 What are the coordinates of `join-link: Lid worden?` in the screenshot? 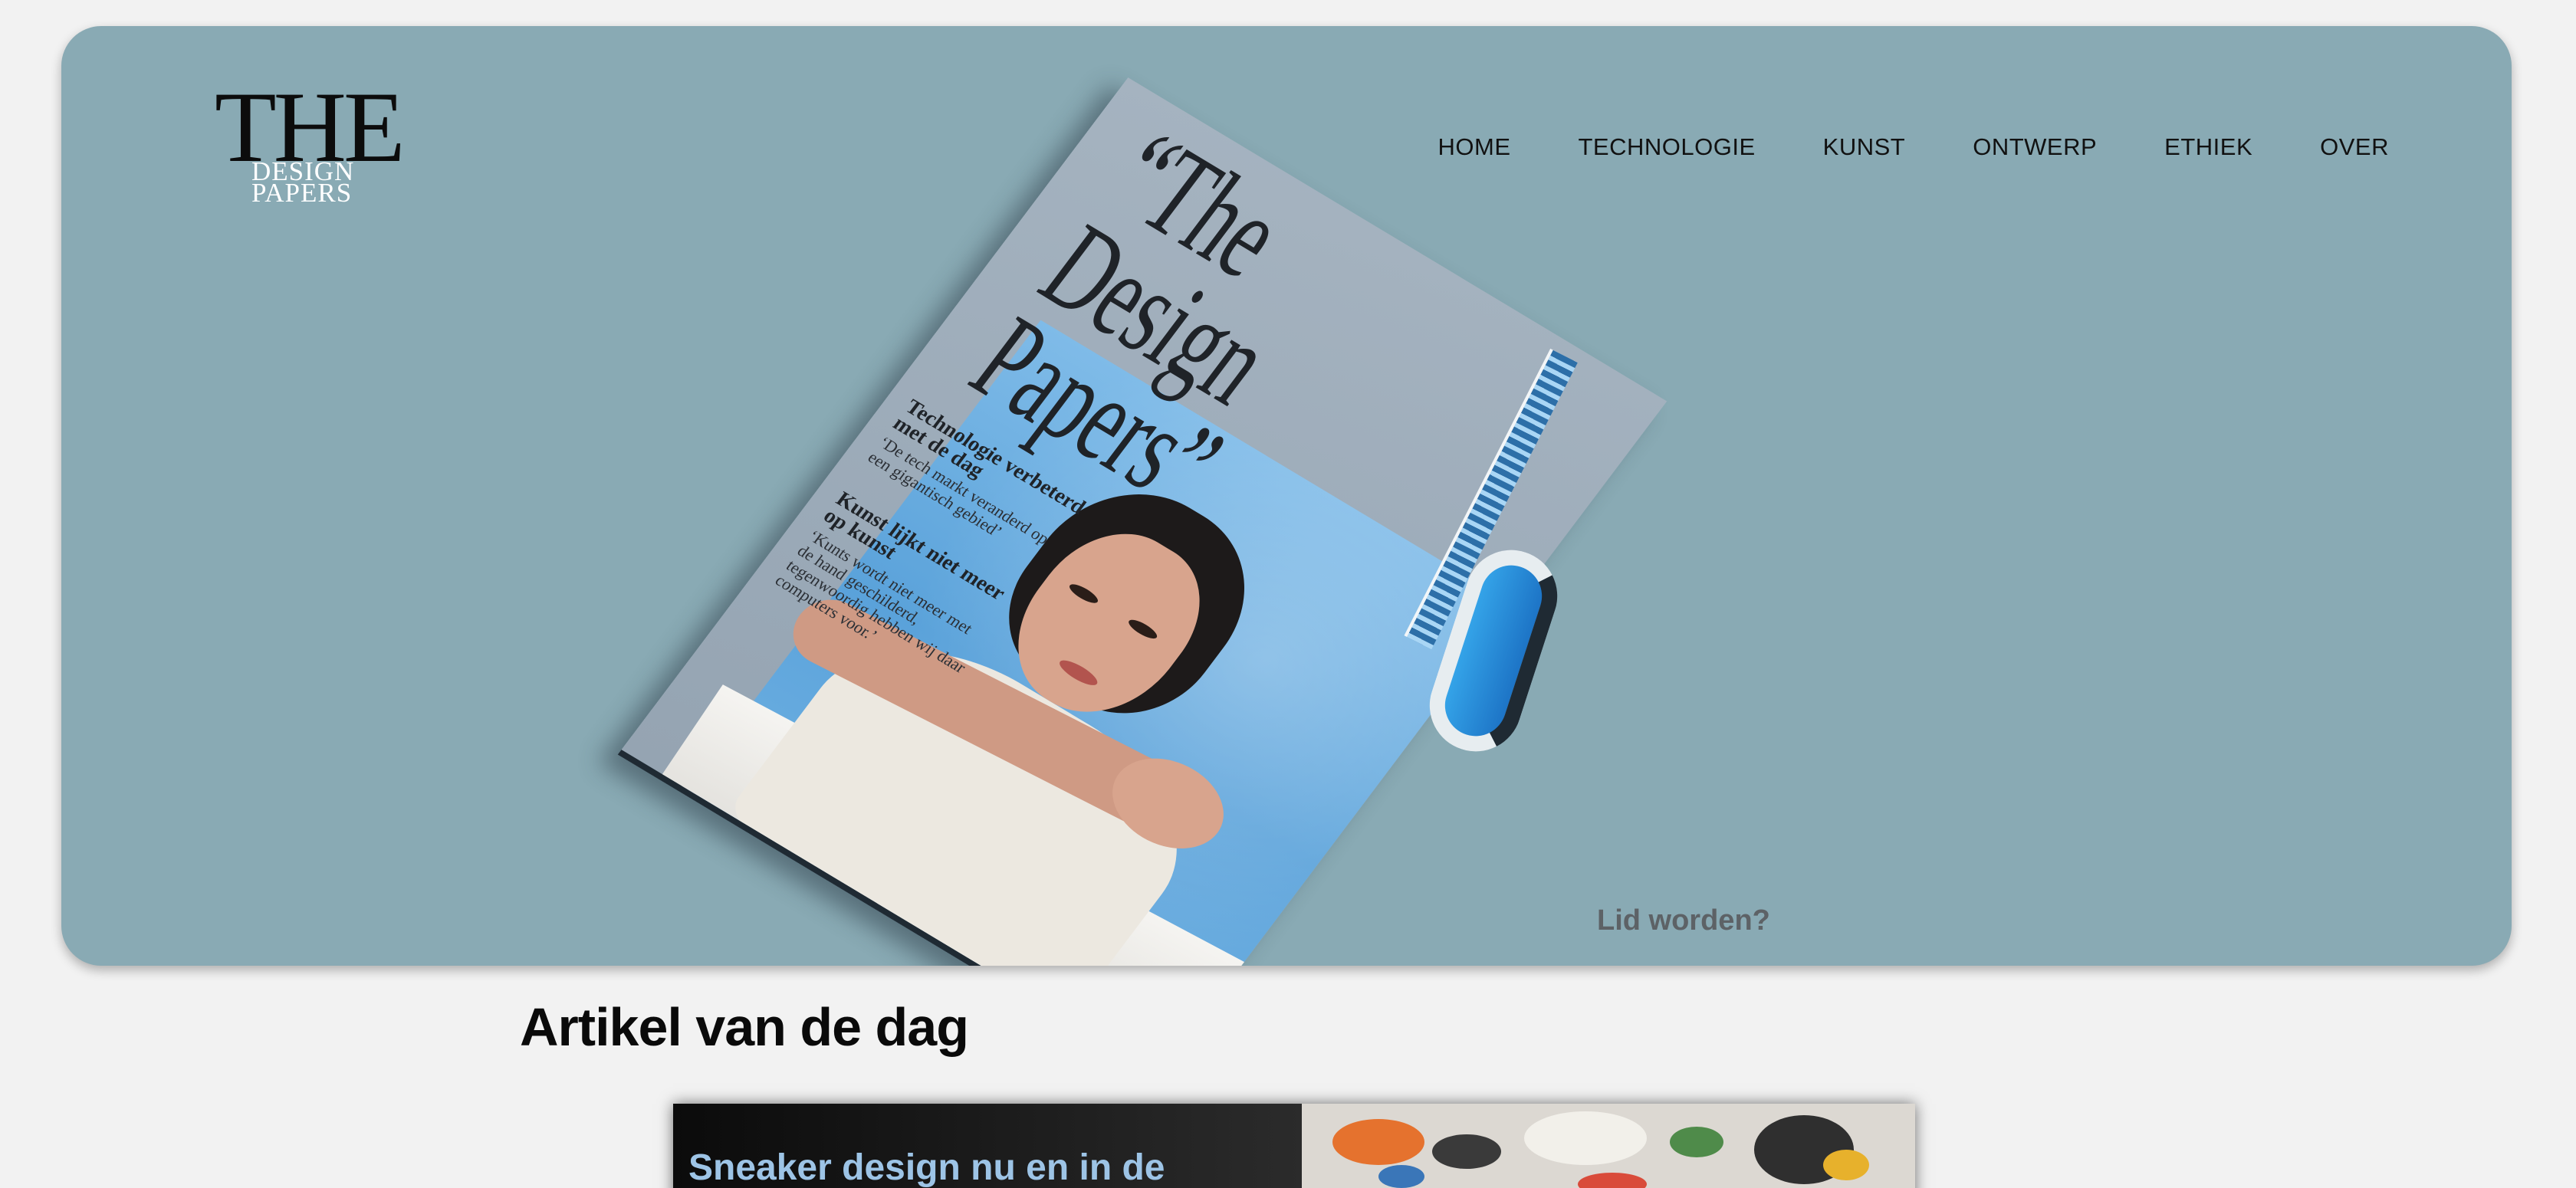 It's located at (1684, 921).